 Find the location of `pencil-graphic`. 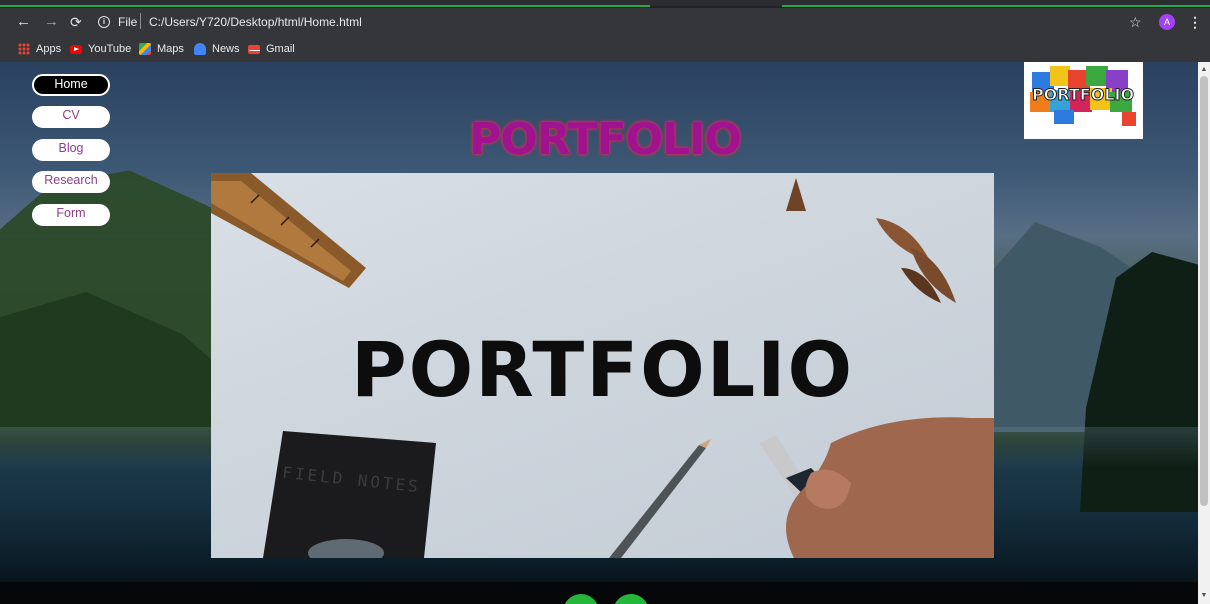

pencil-graphic is located at coordinates (660, 498).